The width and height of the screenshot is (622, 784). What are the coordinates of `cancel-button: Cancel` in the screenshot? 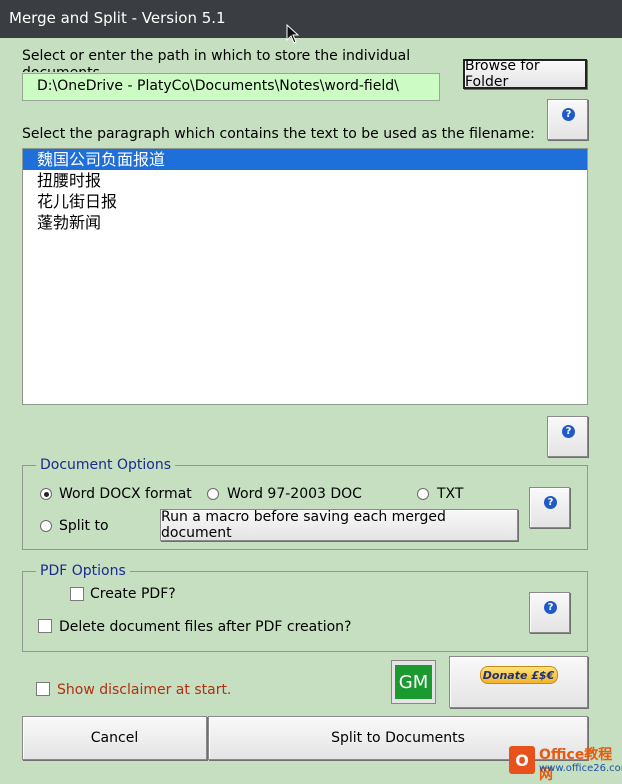 It's located at (114, 738).